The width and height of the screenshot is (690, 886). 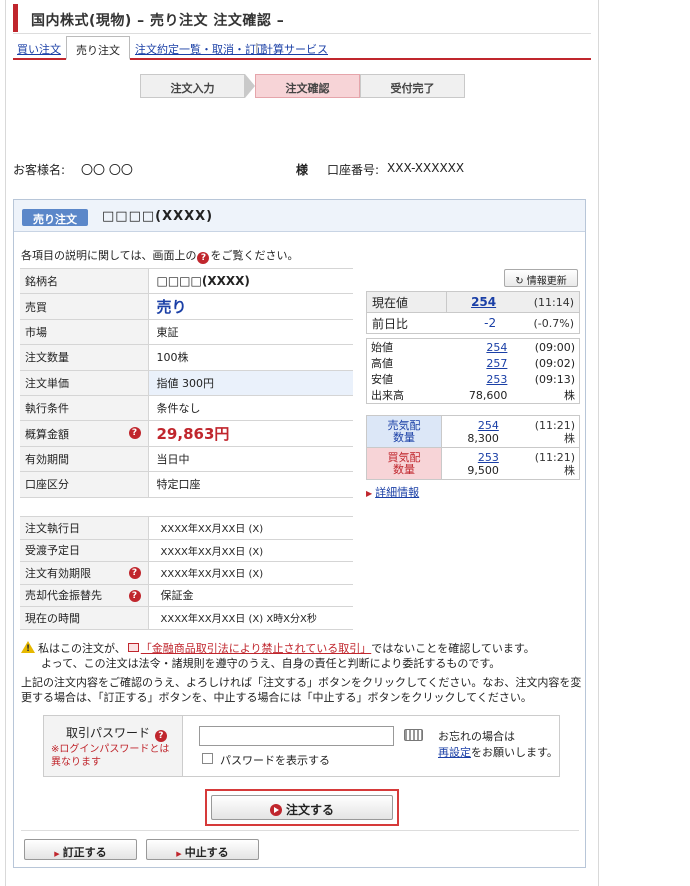 I want to click on reset-password-link: 再設定, so click(x=454, y=752).